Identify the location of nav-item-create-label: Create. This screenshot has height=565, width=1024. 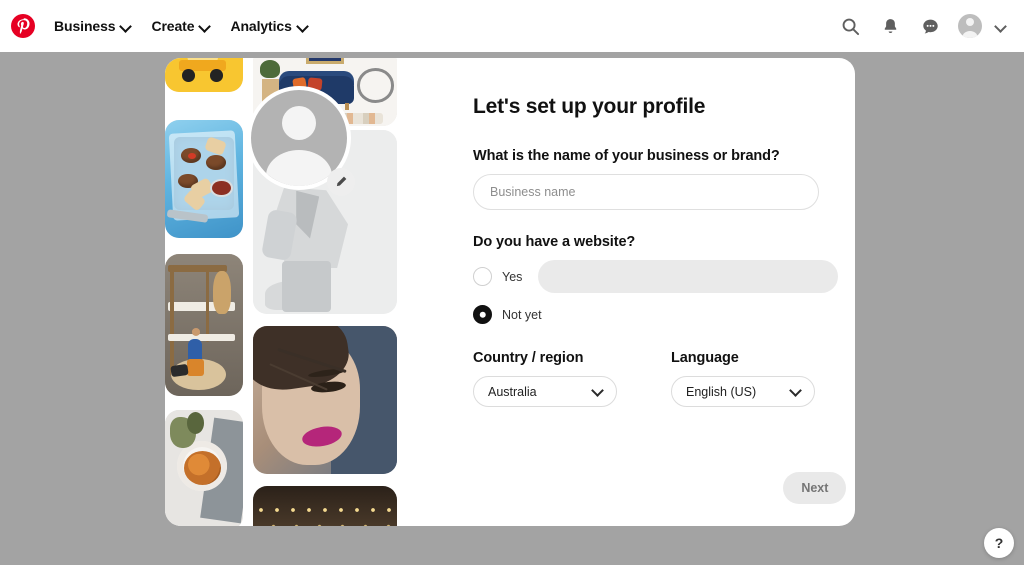
(173, 26).